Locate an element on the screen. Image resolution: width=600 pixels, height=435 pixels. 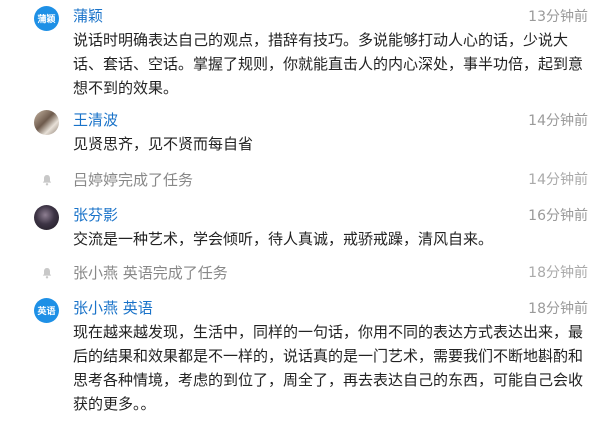
comment-text: 见贤思齐，见不贤而每自省 is located at coordinates (163, 144).